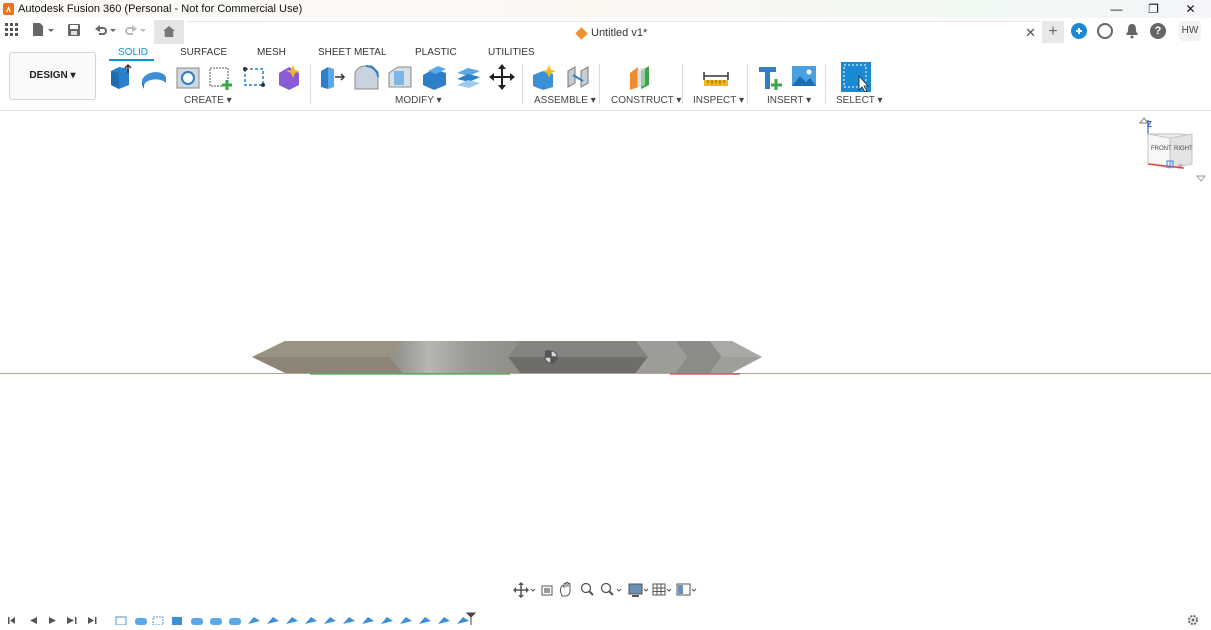 The width and height of the screenshot is (1211, 630). Describe the element at coordinates (1030, 33) in the screenshot. I see `close-tab-icon: ✕` at that location.